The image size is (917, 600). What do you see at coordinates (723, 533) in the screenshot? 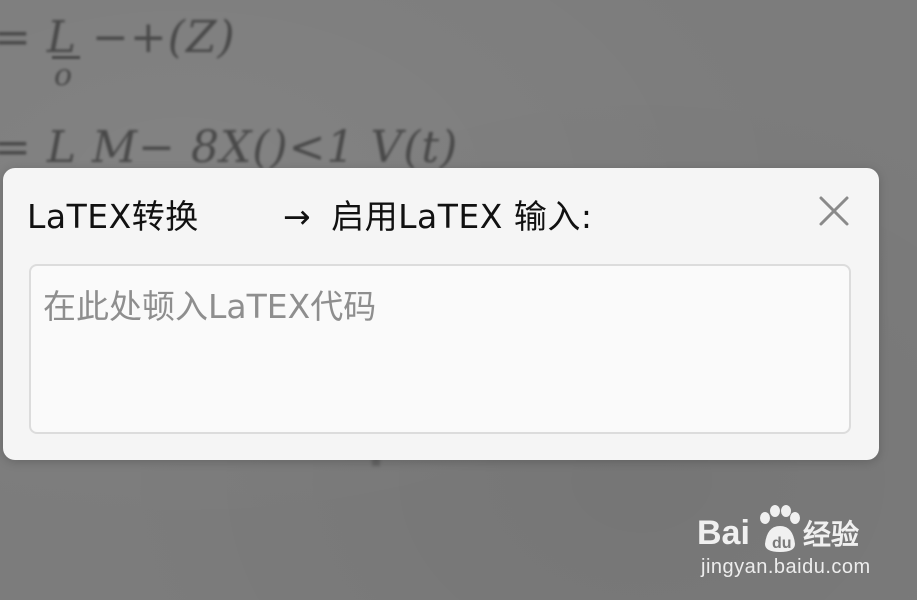
I see `svg-text: Bai` at bounding box center [723, 533].